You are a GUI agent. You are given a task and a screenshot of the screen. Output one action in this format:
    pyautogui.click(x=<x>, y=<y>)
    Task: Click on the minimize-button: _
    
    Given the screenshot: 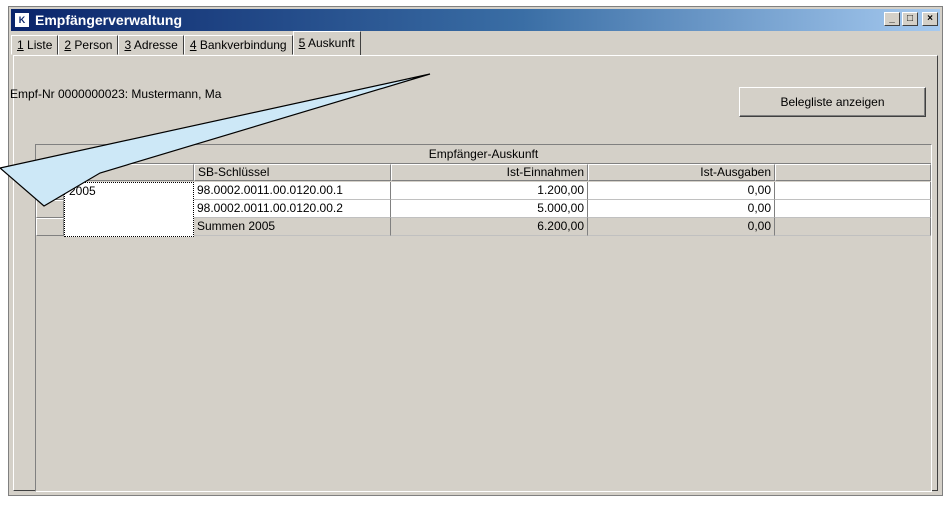 What is the action you would take?
    pyautogui.click(x=892, y=19)
    